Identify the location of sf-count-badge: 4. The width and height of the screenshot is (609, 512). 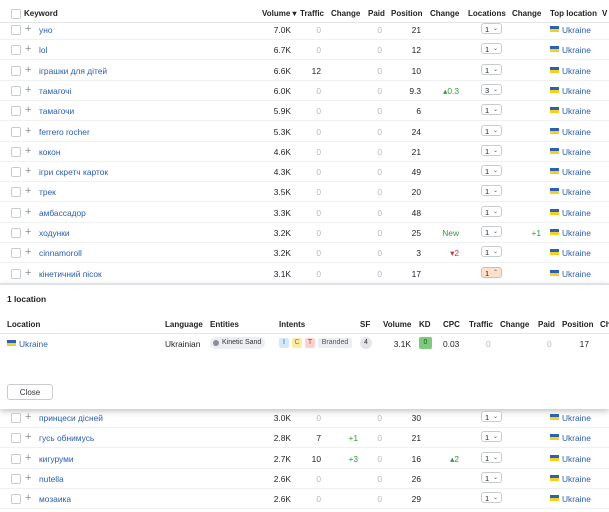
(366, 343).